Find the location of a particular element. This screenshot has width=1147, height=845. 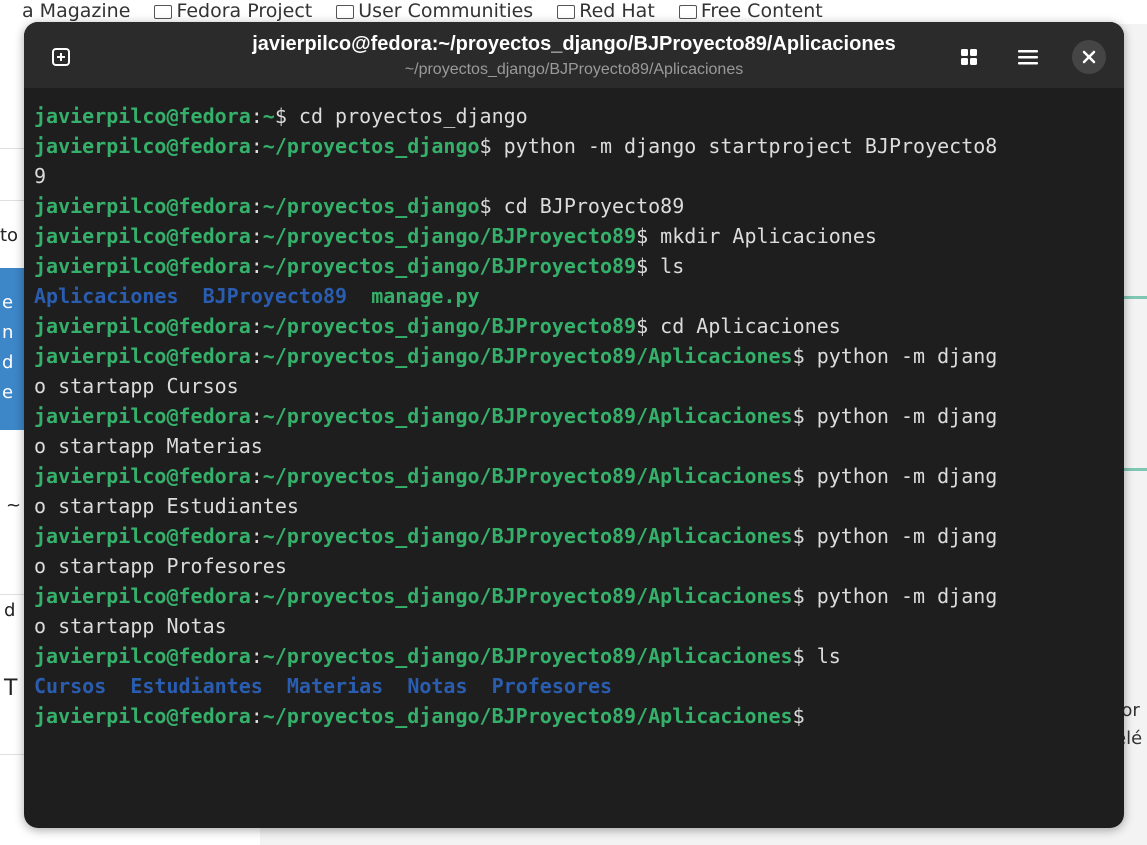

output-line: o startapp Materias is located at coordinates (576, 446).